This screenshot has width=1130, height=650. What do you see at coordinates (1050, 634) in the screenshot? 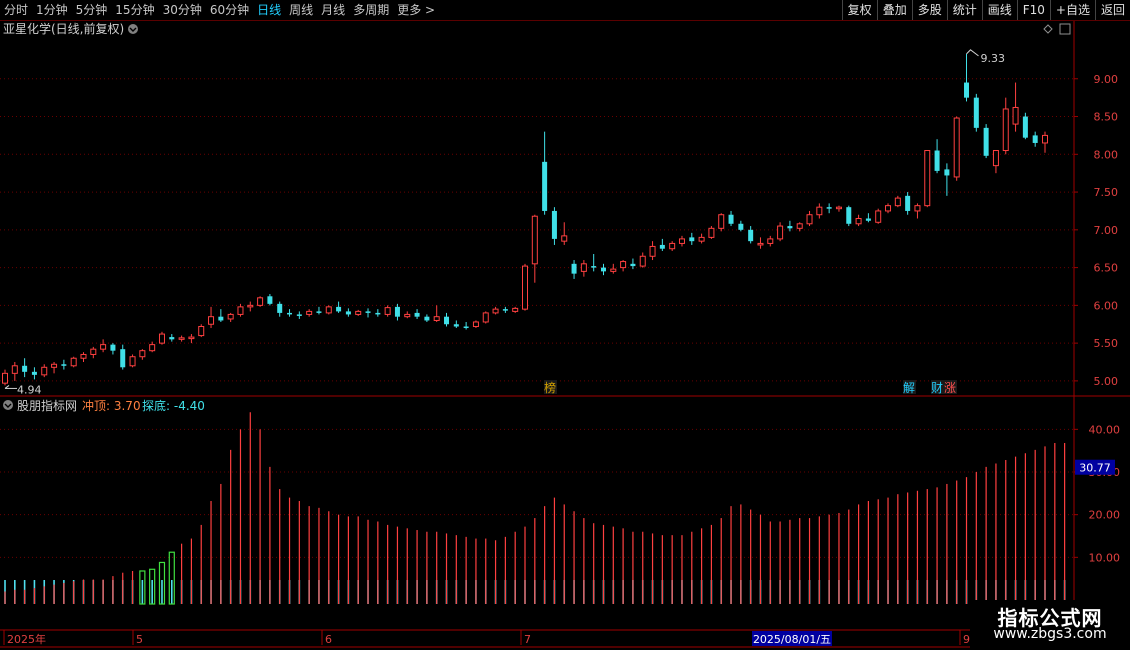
I see `watermark-url: www.zbgs3.com` at bounding box center [1050, 634].